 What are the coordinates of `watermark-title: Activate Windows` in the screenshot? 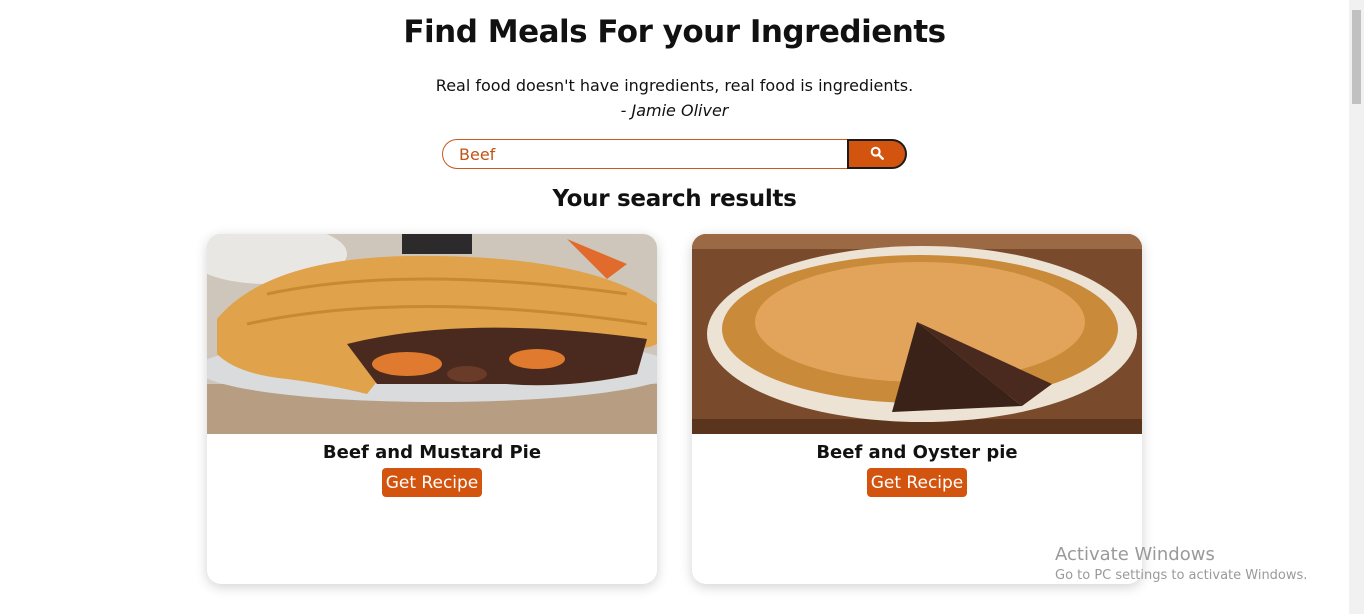 It's located at (1135, 554).